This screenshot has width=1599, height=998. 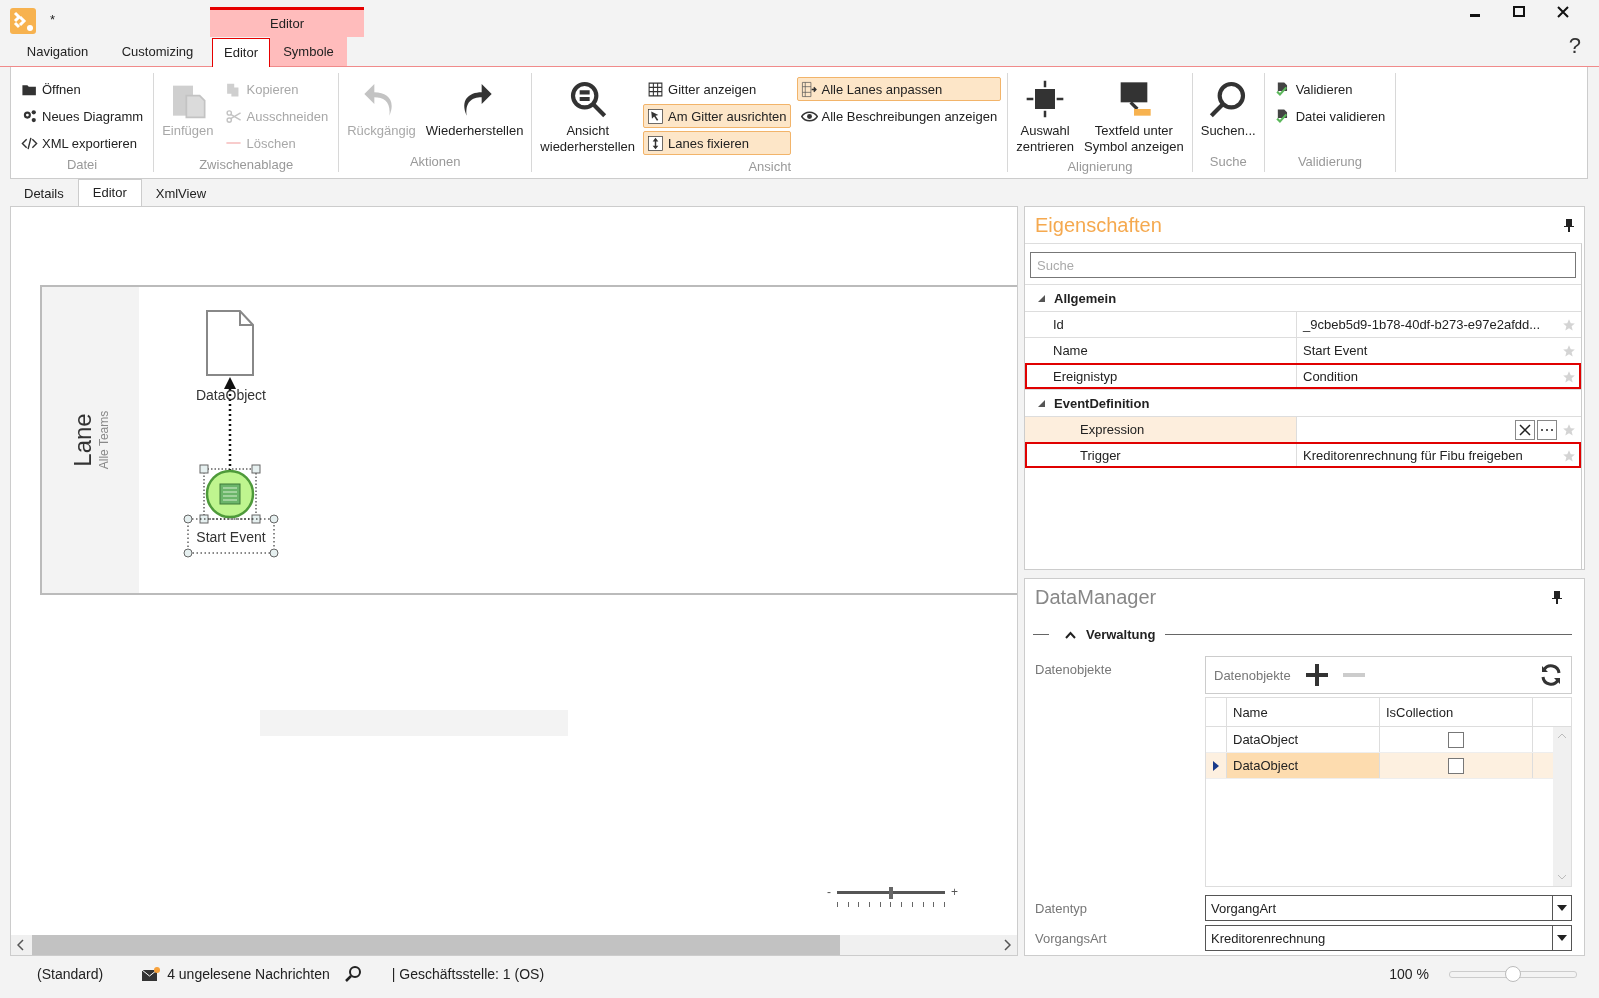 I want to click on more-icon, so click(x=1547, y=429).